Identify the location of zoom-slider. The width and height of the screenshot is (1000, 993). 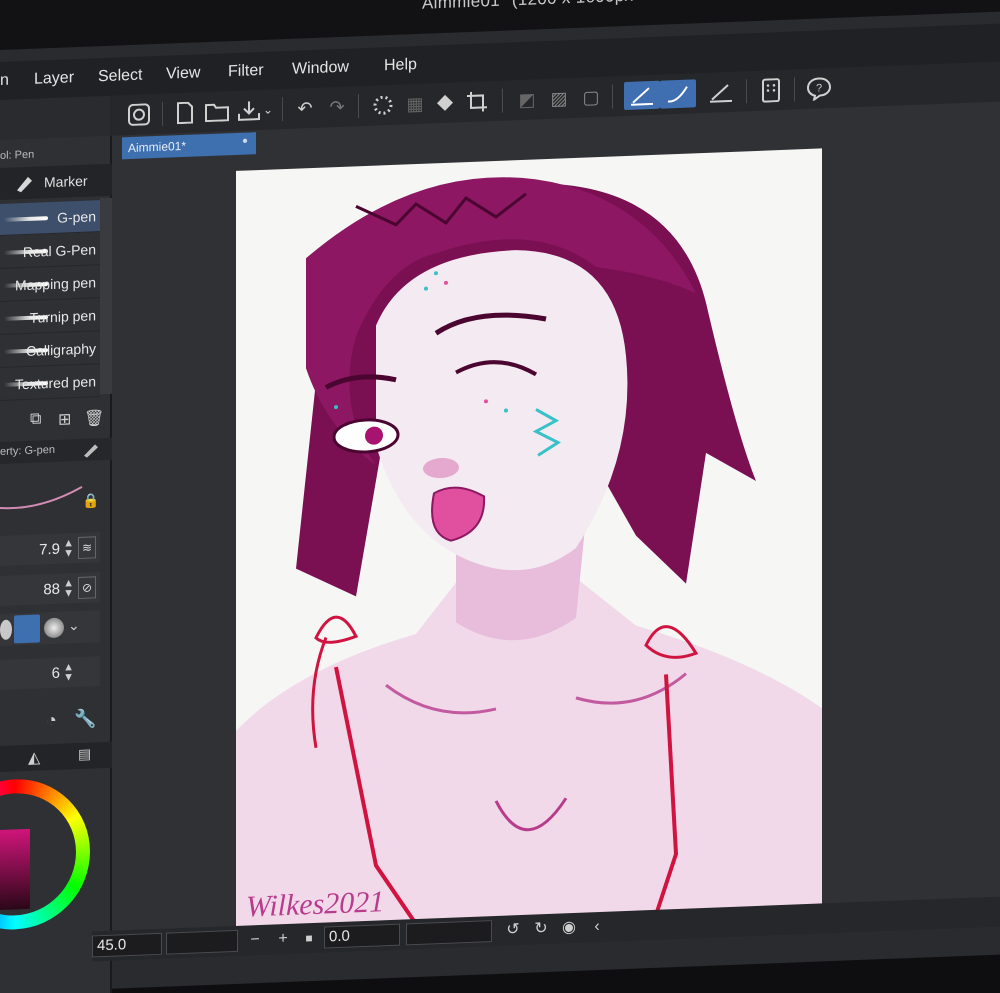
(202, 942).